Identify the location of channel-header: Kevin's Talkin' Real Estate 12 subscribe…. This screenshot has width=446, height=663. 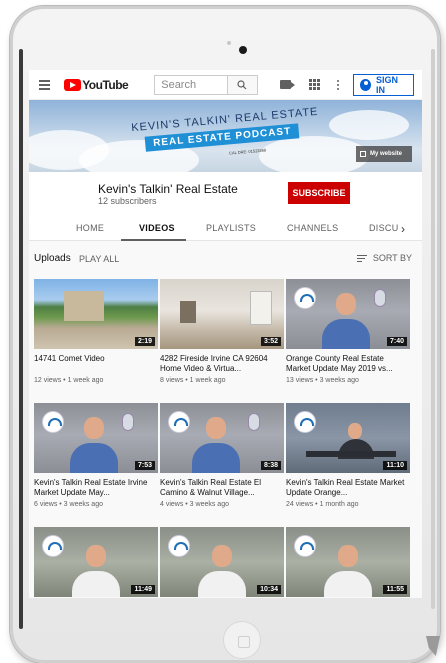
(225, 195).